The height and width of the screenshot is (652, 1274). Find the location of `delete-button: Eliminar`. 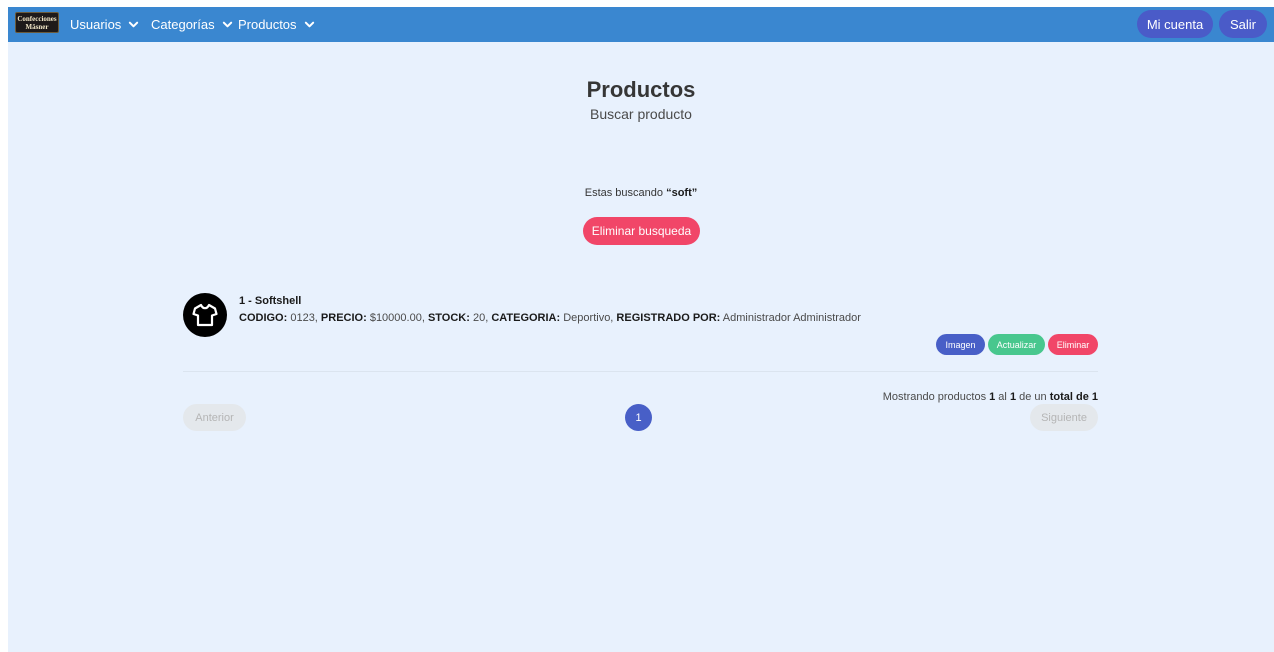

delete-button: Eliminar is located at coordinates (1073, 344).